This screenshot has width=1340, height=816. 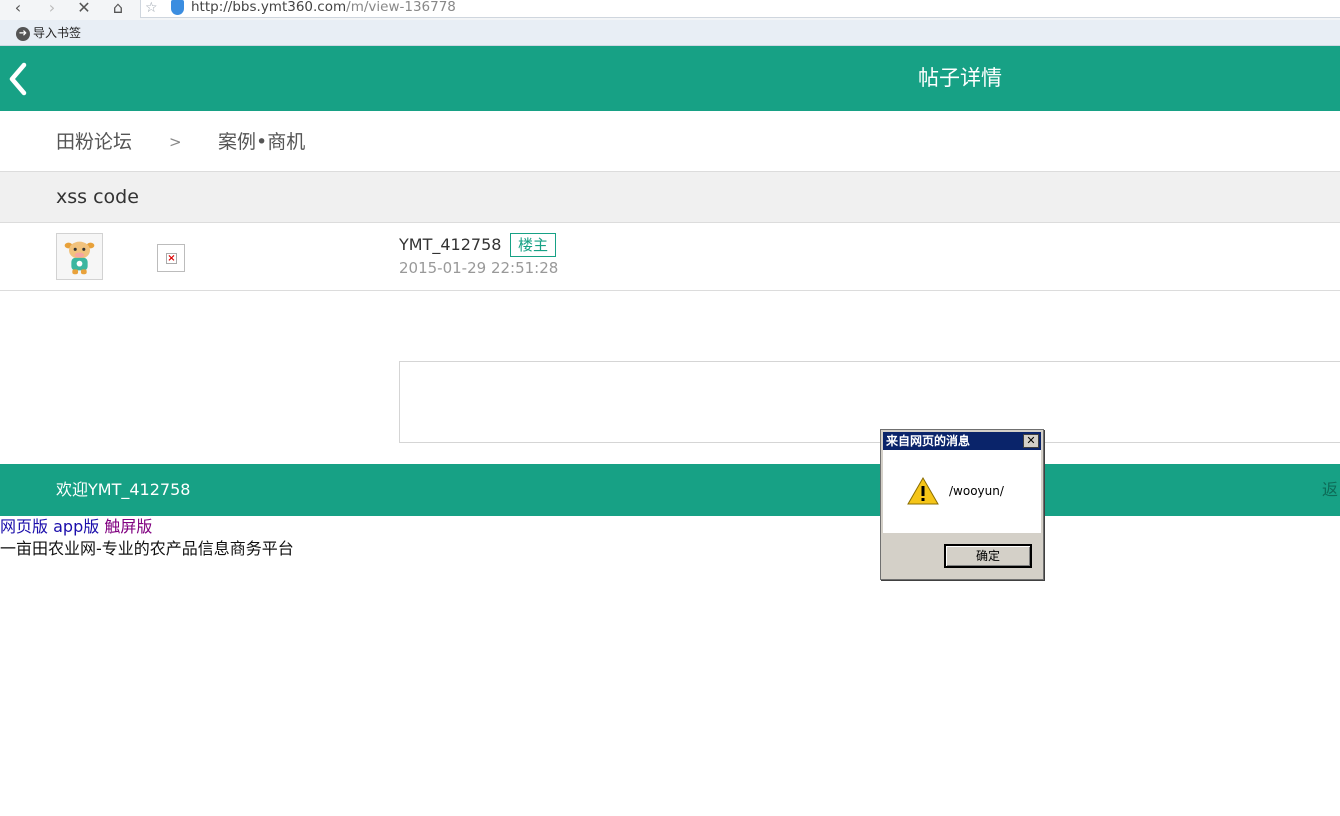 What do you see at coordinates (18, 9) in the screenshot?
I see `back-icon: ‹` at bounding box center [18, 9].